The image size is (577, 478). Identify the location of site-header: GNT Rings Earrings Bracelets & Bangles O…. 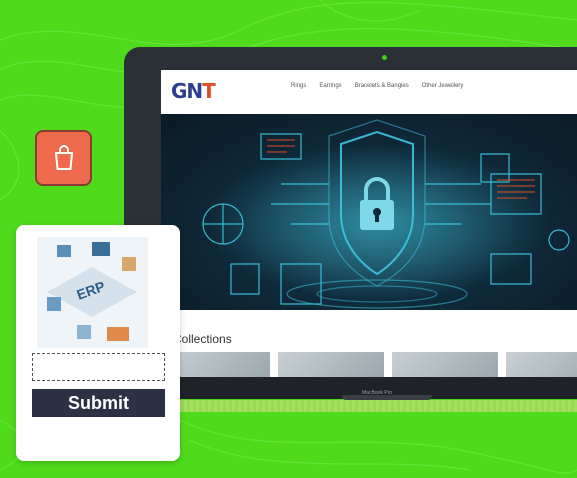
(369, 90).